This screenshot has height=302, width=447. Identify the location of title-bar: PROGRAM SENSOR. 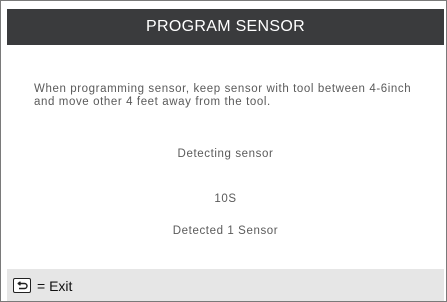
(225, 27).